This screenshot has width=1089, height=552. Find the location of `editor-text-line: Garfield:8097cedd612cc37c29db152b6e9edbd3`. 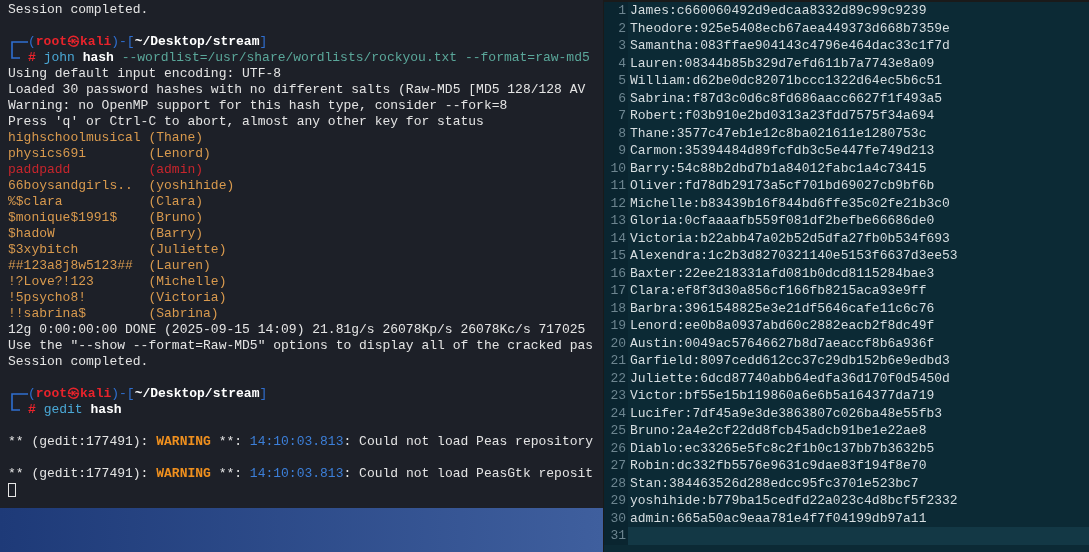

editor-text-line: Garfield:8097cedd612cc37c29db152b6e9edbd3 is located at coordinates (789, 361).